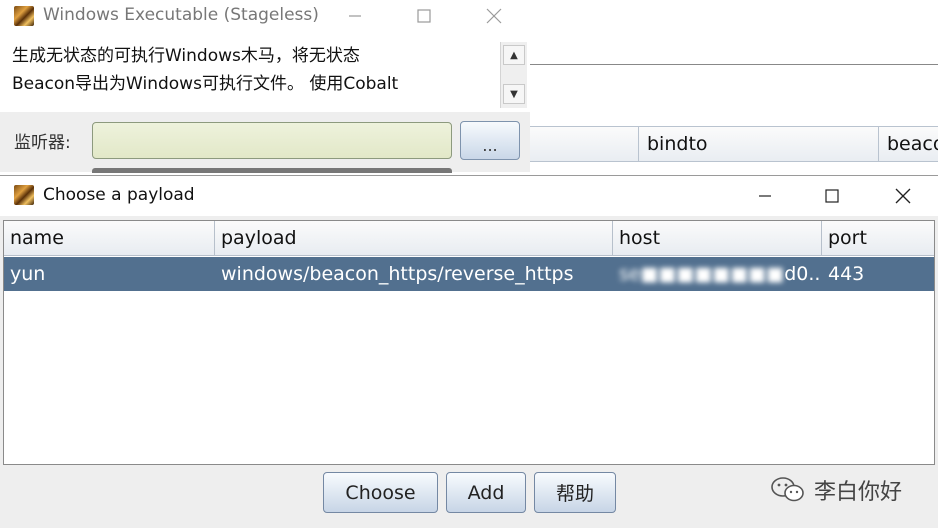 This screenshot has height=528, width=938. Describe the element at coordinates (272, 140) in the screenshot. I see `listener-field` at that location.